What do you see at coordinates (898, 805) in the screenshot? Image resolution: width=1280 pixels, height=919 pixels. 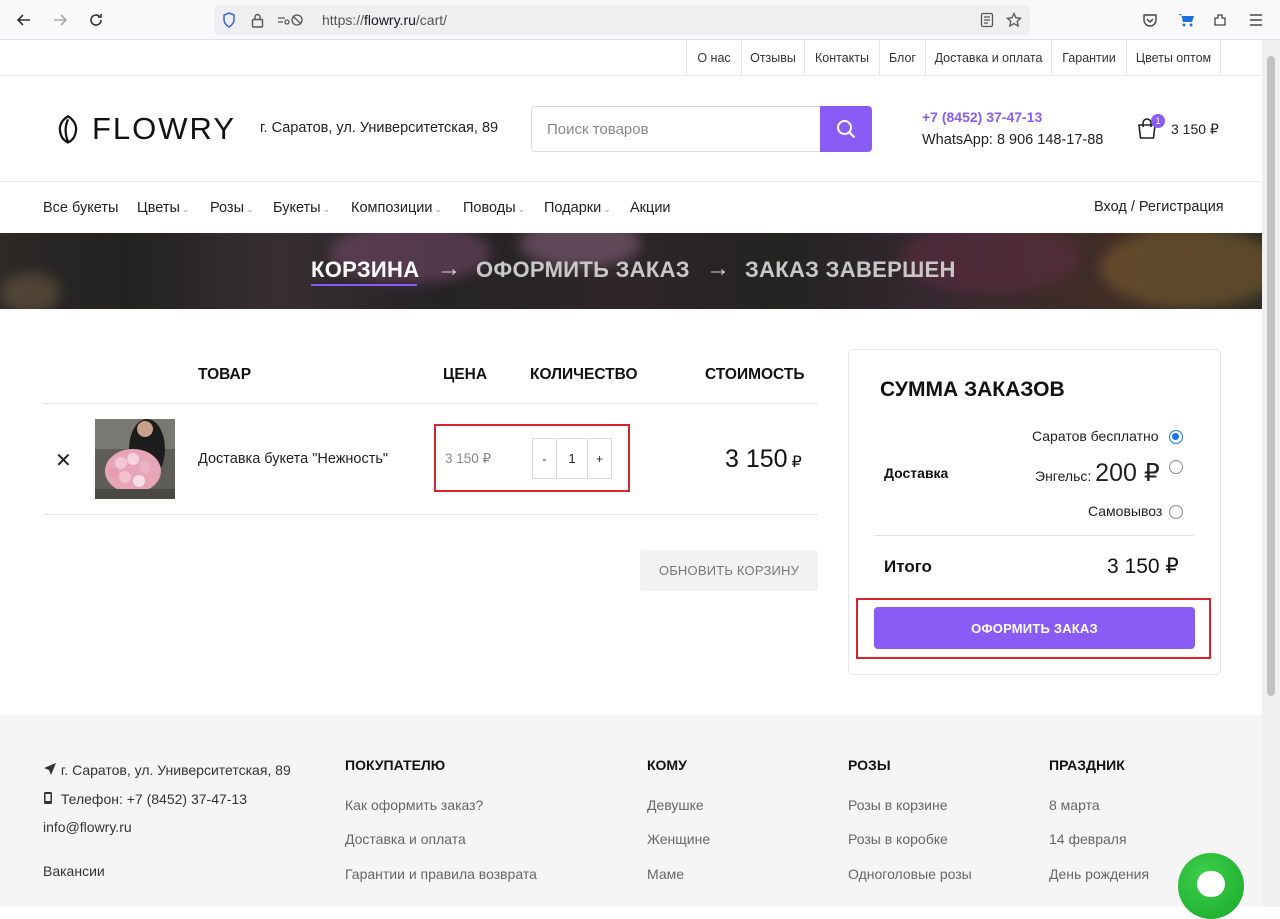 I see `footer-link: Розы в корзине` at bounding box center [898, 805].